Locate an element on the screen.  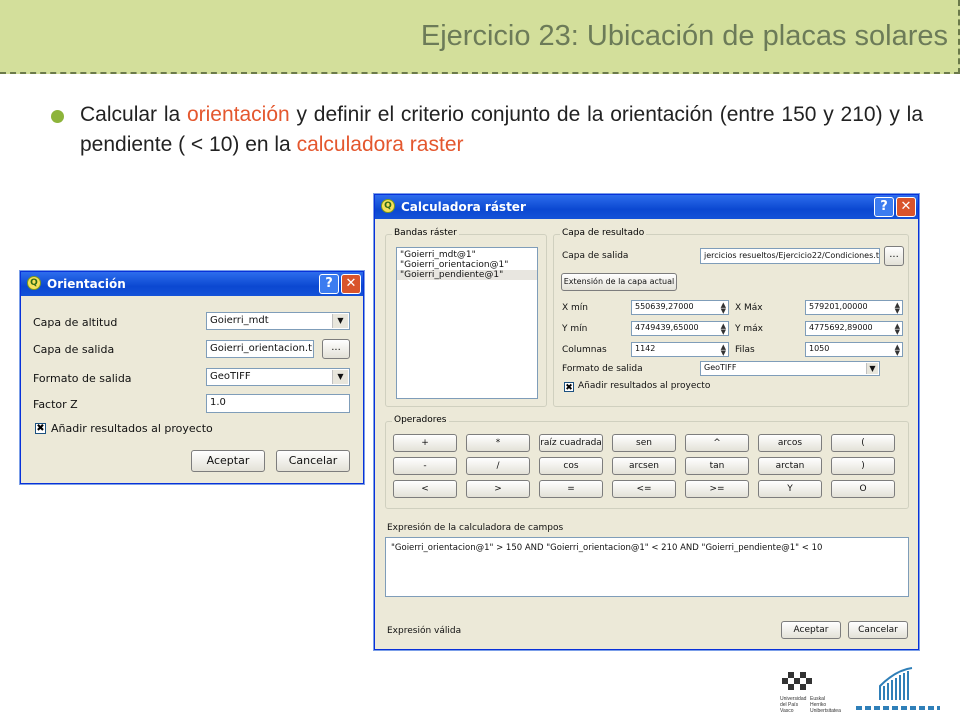
factor-z-input: 1.0 is located at coordinates (278, 403).